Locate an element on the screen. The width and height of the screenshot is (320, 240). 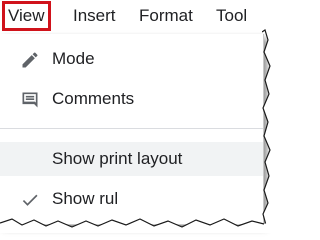
comment-icon is located at coordinates (30, 100).